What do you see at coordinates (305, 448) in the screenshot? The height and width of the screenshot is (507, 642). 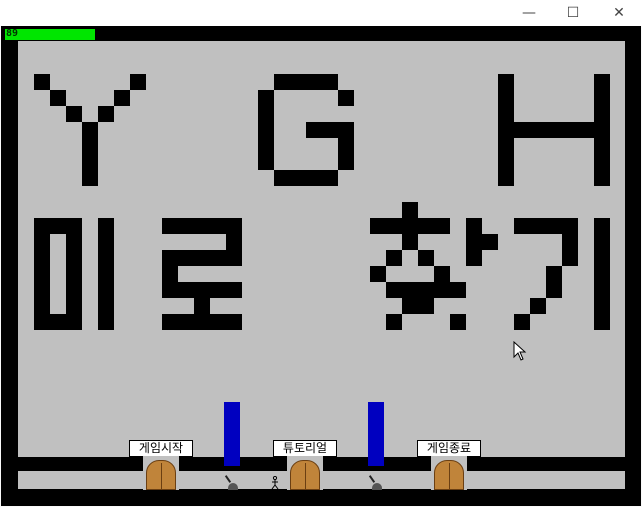 I see `door-sign: 튜토리얼` at bounding box center [305, 448].